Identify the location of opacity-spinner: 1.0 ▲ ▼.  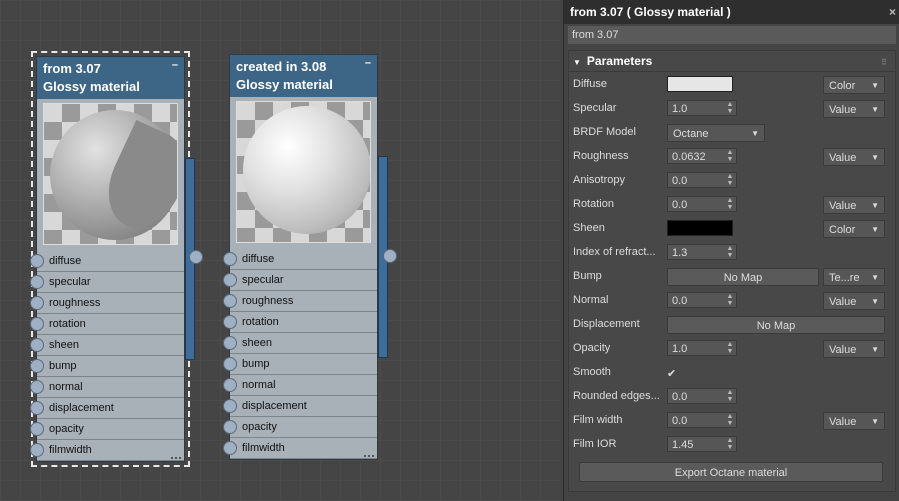
(702, 348).